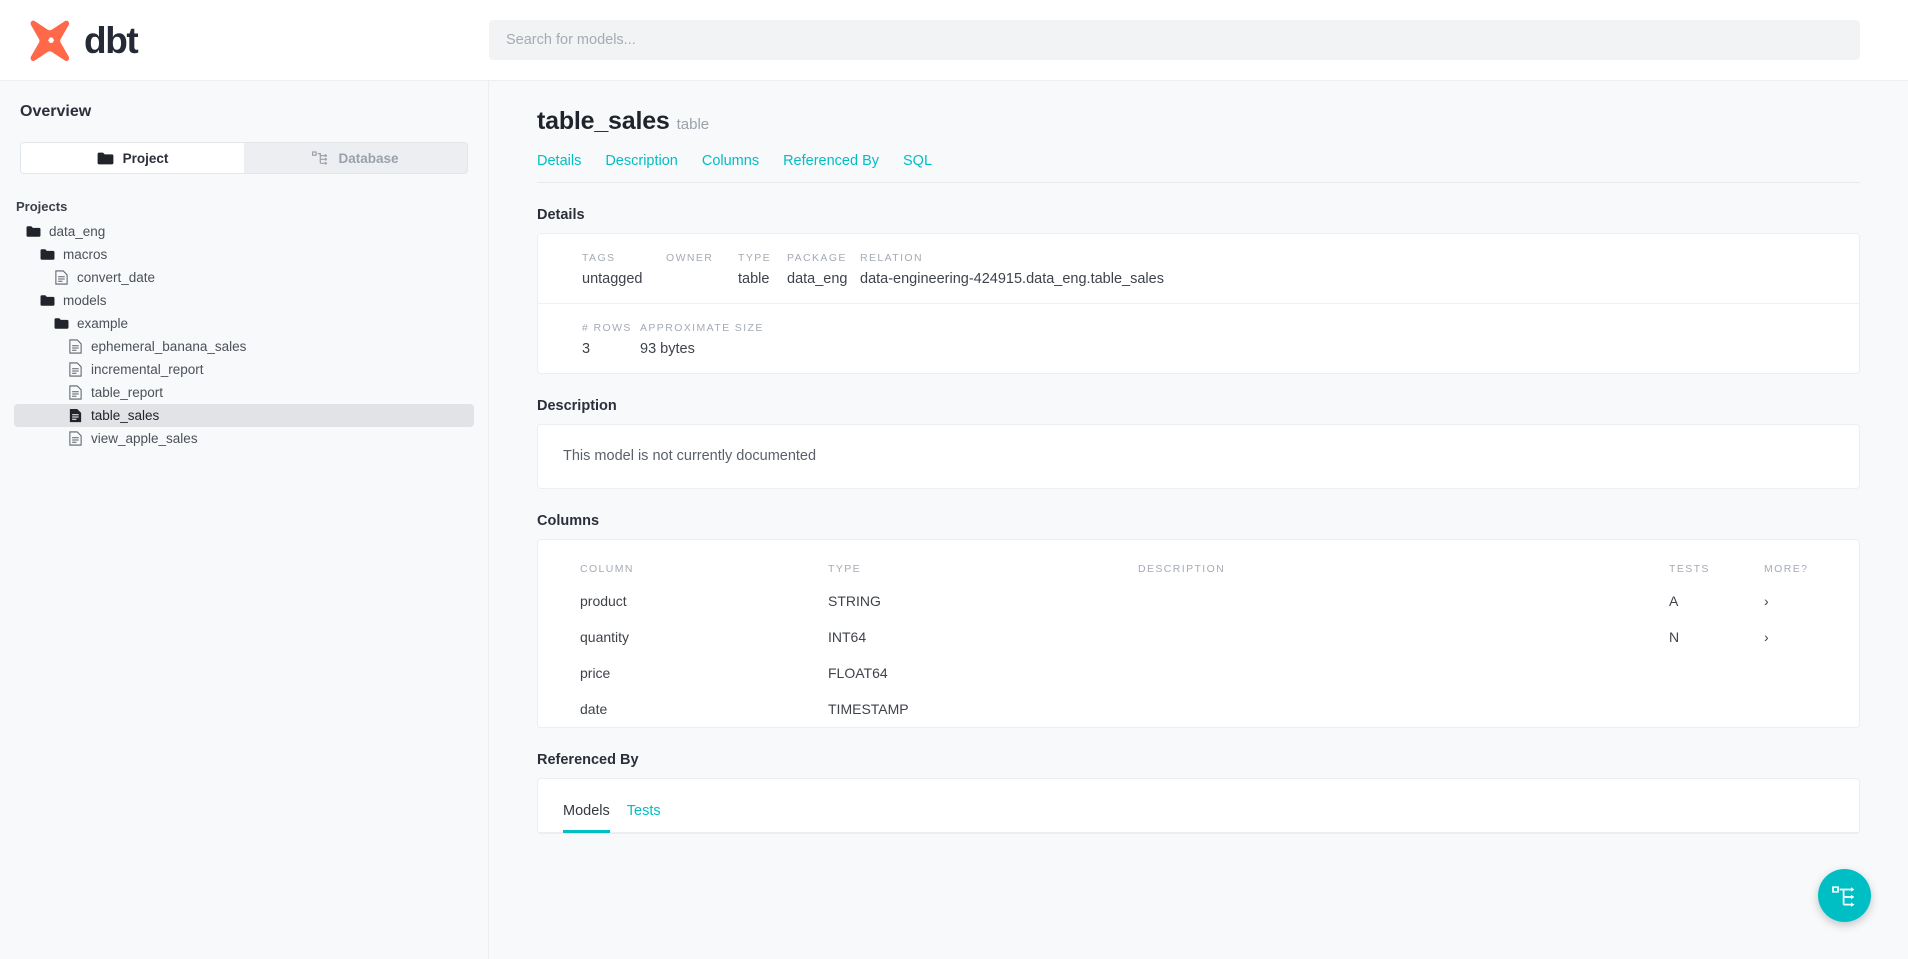 The image size is (1908, 959). I want to click on detail-field-tags: Tags untagged, so click(624, 269).